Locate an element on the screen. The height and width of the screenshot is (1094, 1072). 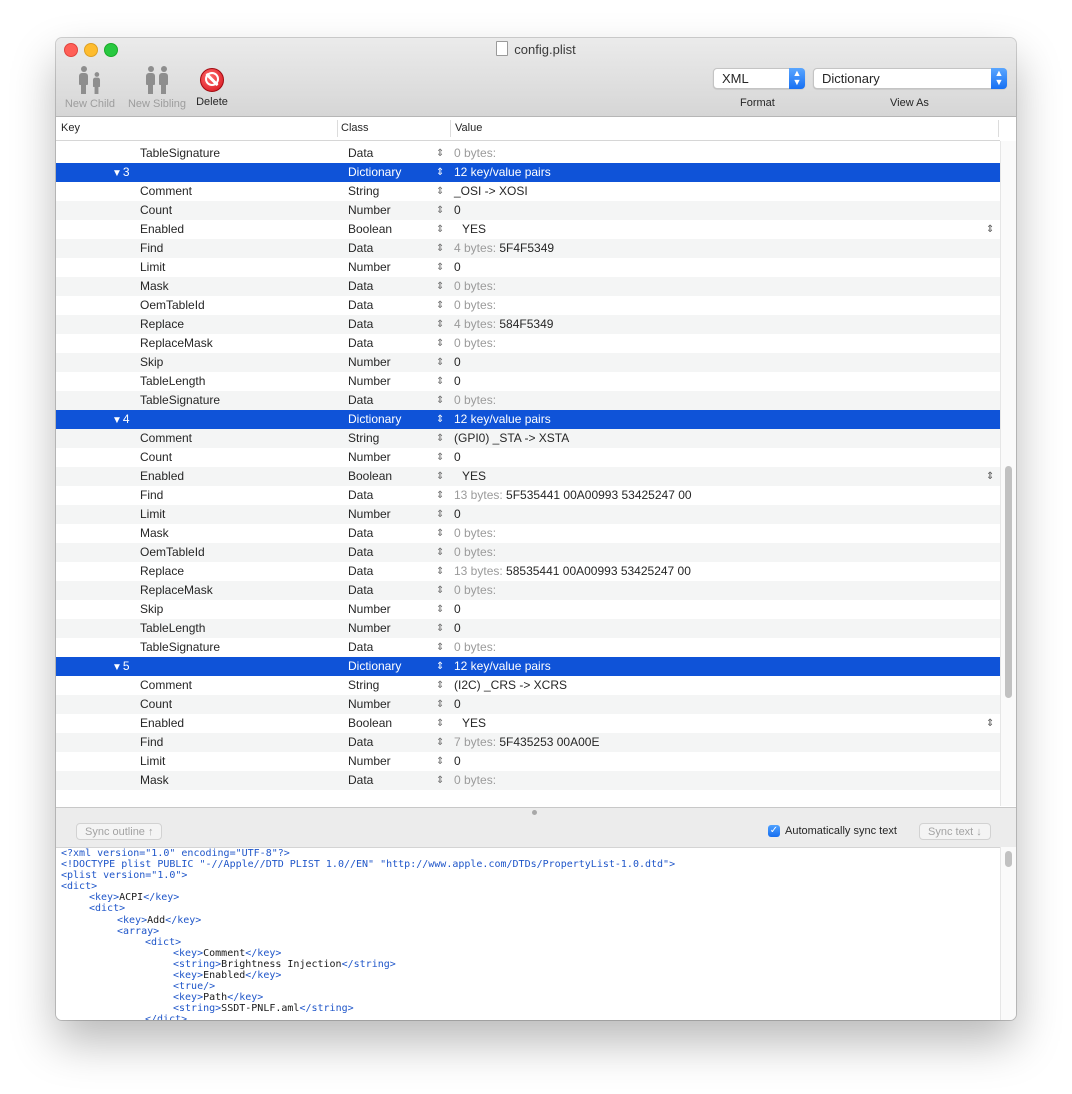
outline-row: Comment String ⇕ (GPI0) _STA -> XSTA is located at coordinates (528, 438).